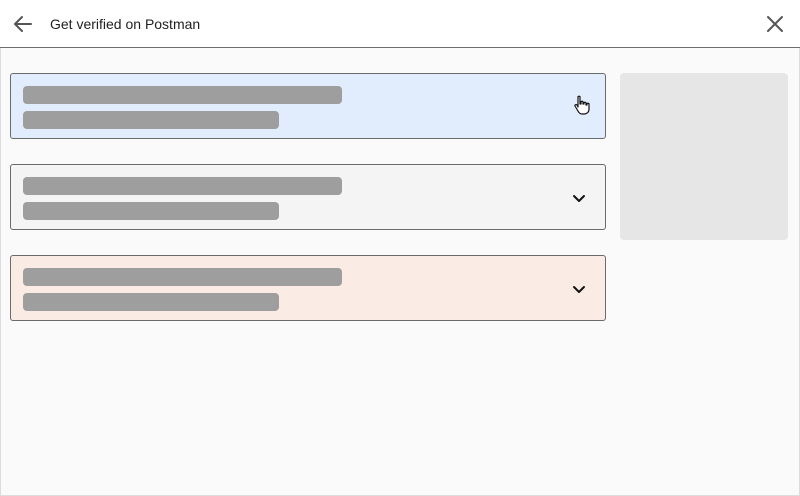  I want to click on close-button, so click(775, 24).